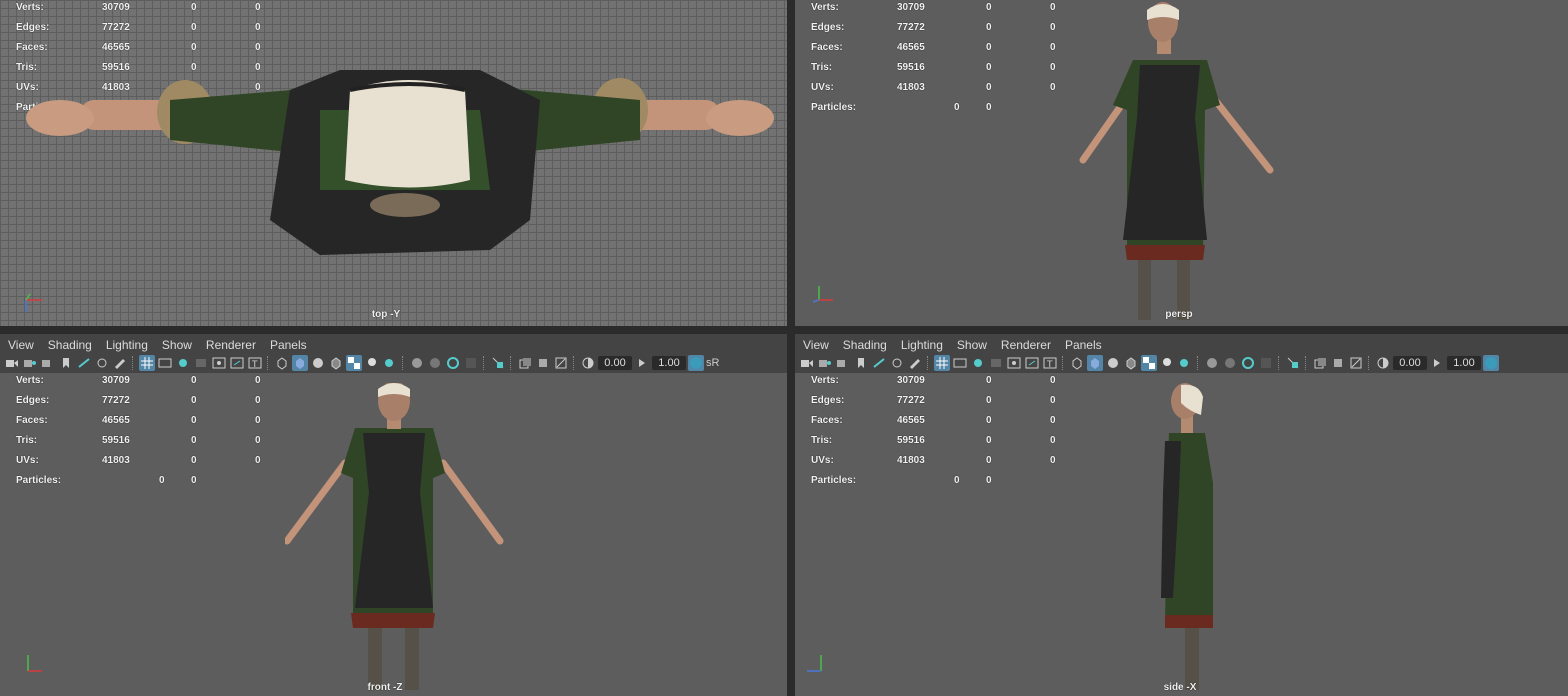 Image resolution: width=1568 pixels, height=696 pixels. I want to click on camera-label-front: front -Z, so click(385, 687).